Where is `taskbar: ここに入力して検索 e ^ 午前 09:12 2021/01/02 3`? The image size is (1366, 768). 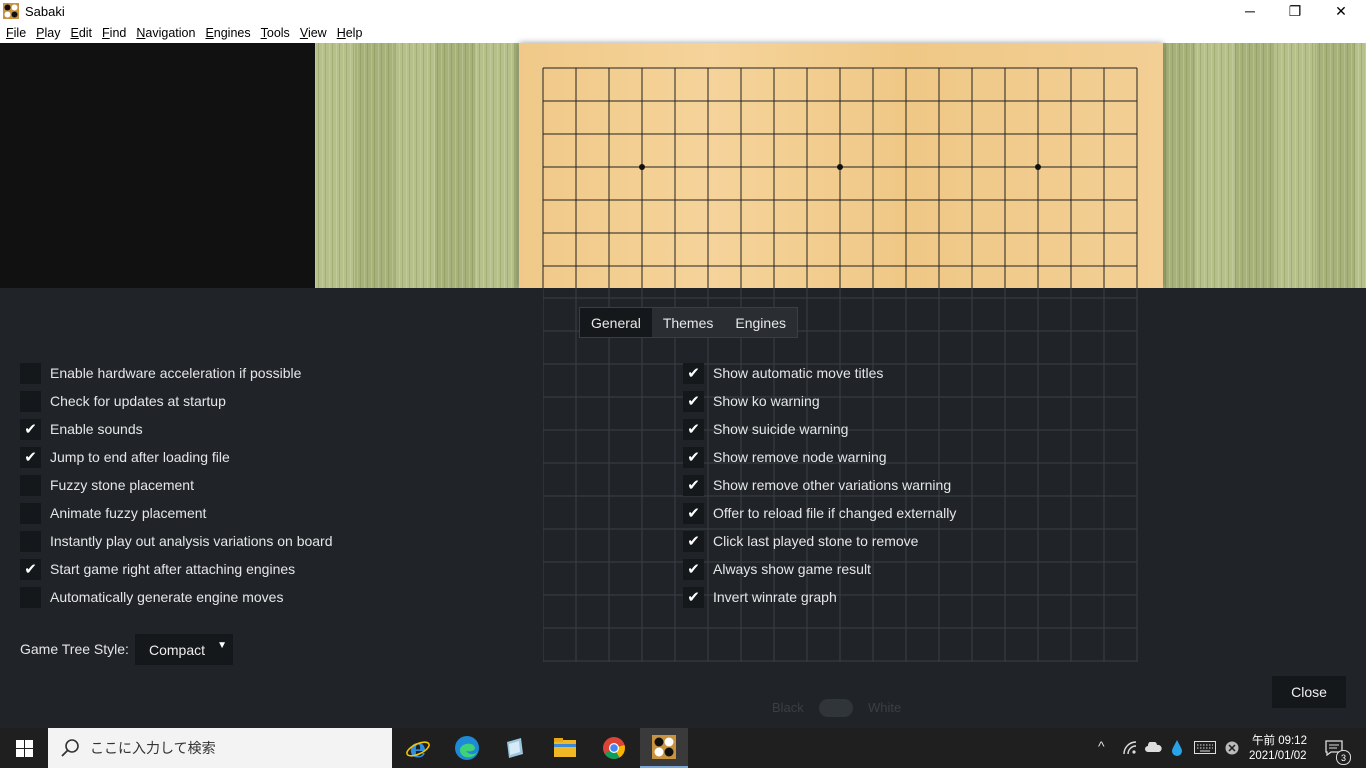 taskbar: ここに入力して検索 e ^ 午前 09:12 2021/01/02 3 is located at coordinates (683, 748).